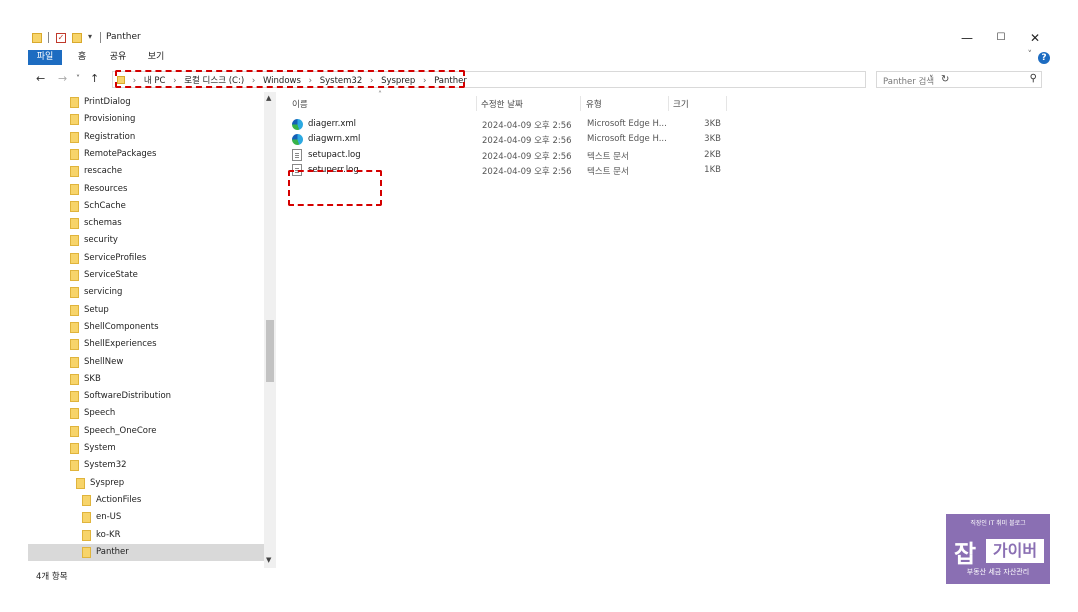 The width and height of the screenshot is (1078, 612). What do you see at coordinates (82, 57) in the screenshot?
I see `tab-home: 홈` at bounding box center [82, 57].